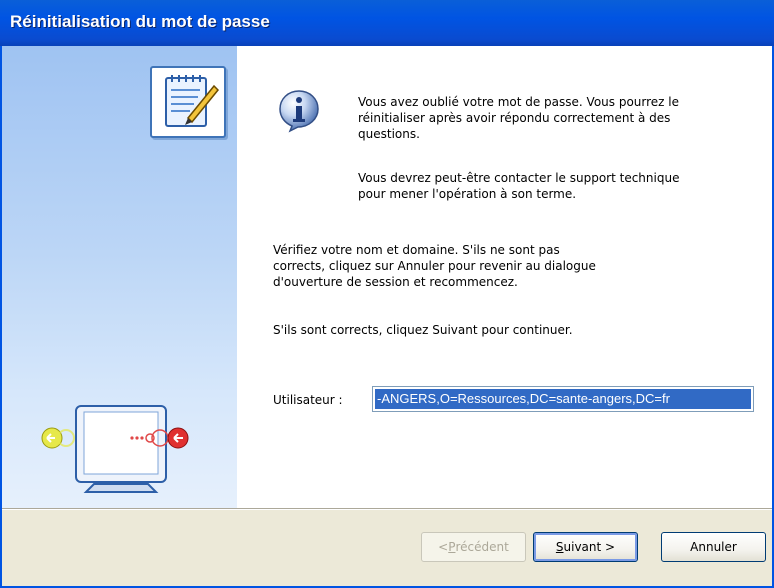 The width and height of the screenshot is (774, 588). I want to click on cancel-button: Annuler, so click(713, 547).